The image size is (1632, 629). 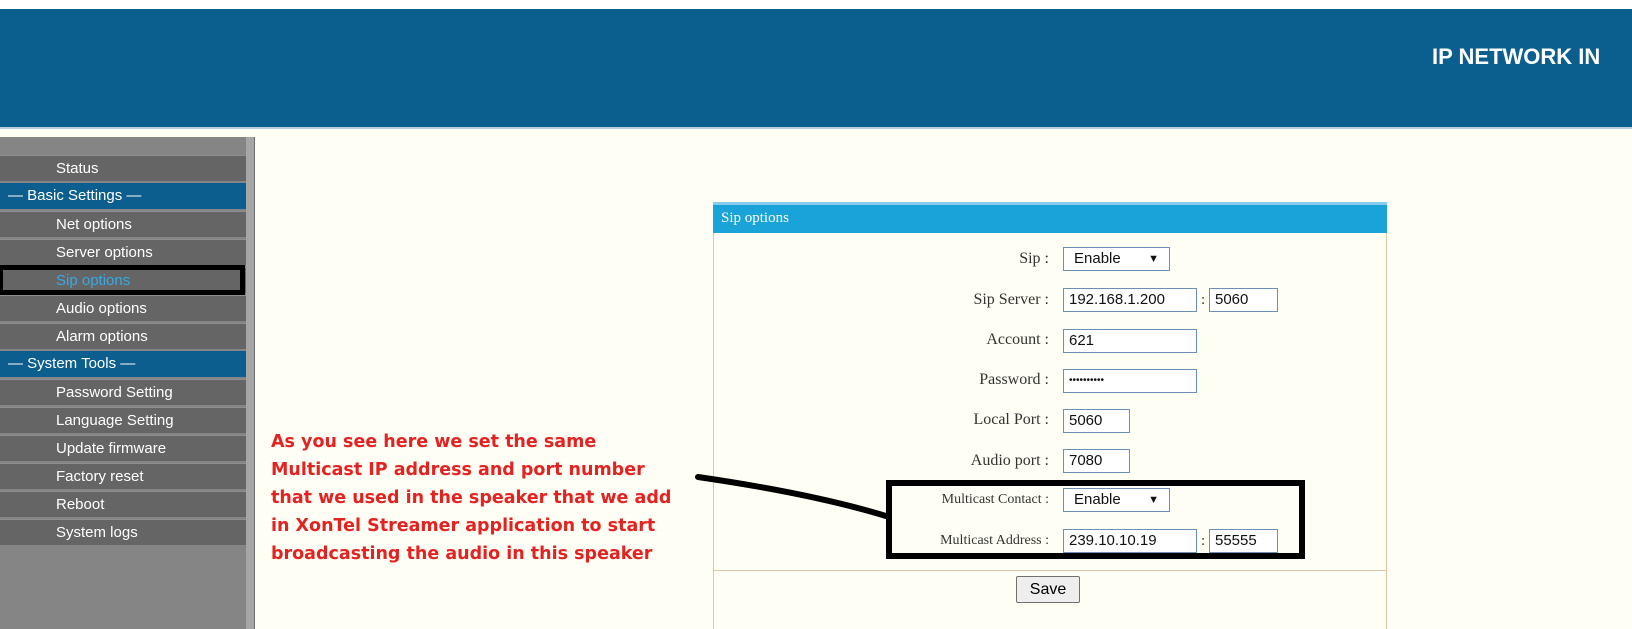 I want to click on sidebar-item-password-setting: Password Setting, so click(x=123, y=392).